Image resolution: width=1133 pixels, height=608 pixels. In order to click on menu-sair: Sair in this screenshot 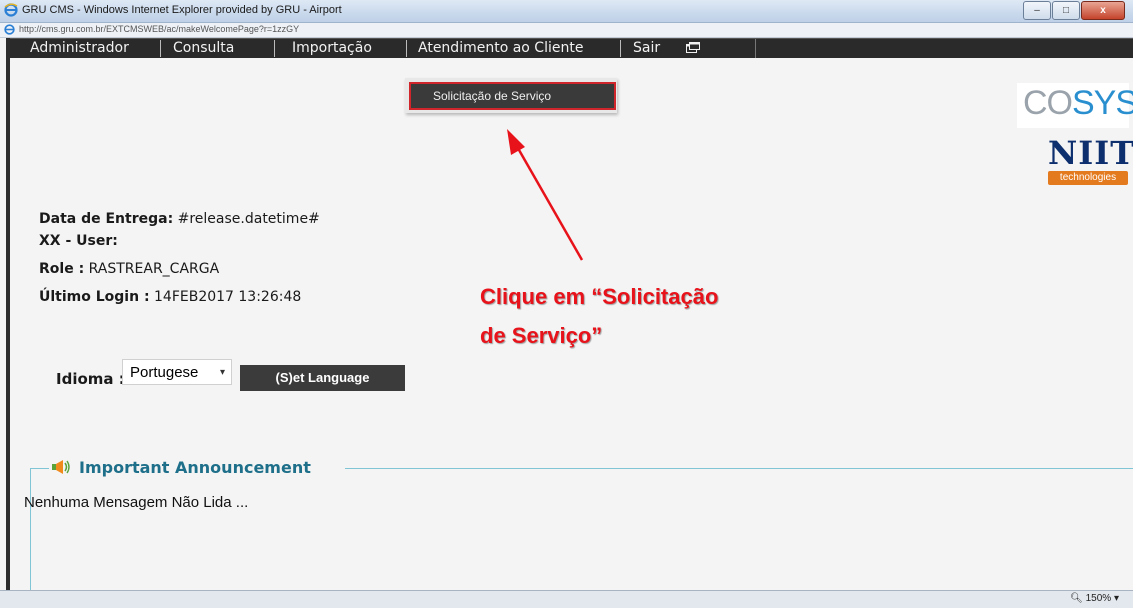, I will do `click(646, 48)`.